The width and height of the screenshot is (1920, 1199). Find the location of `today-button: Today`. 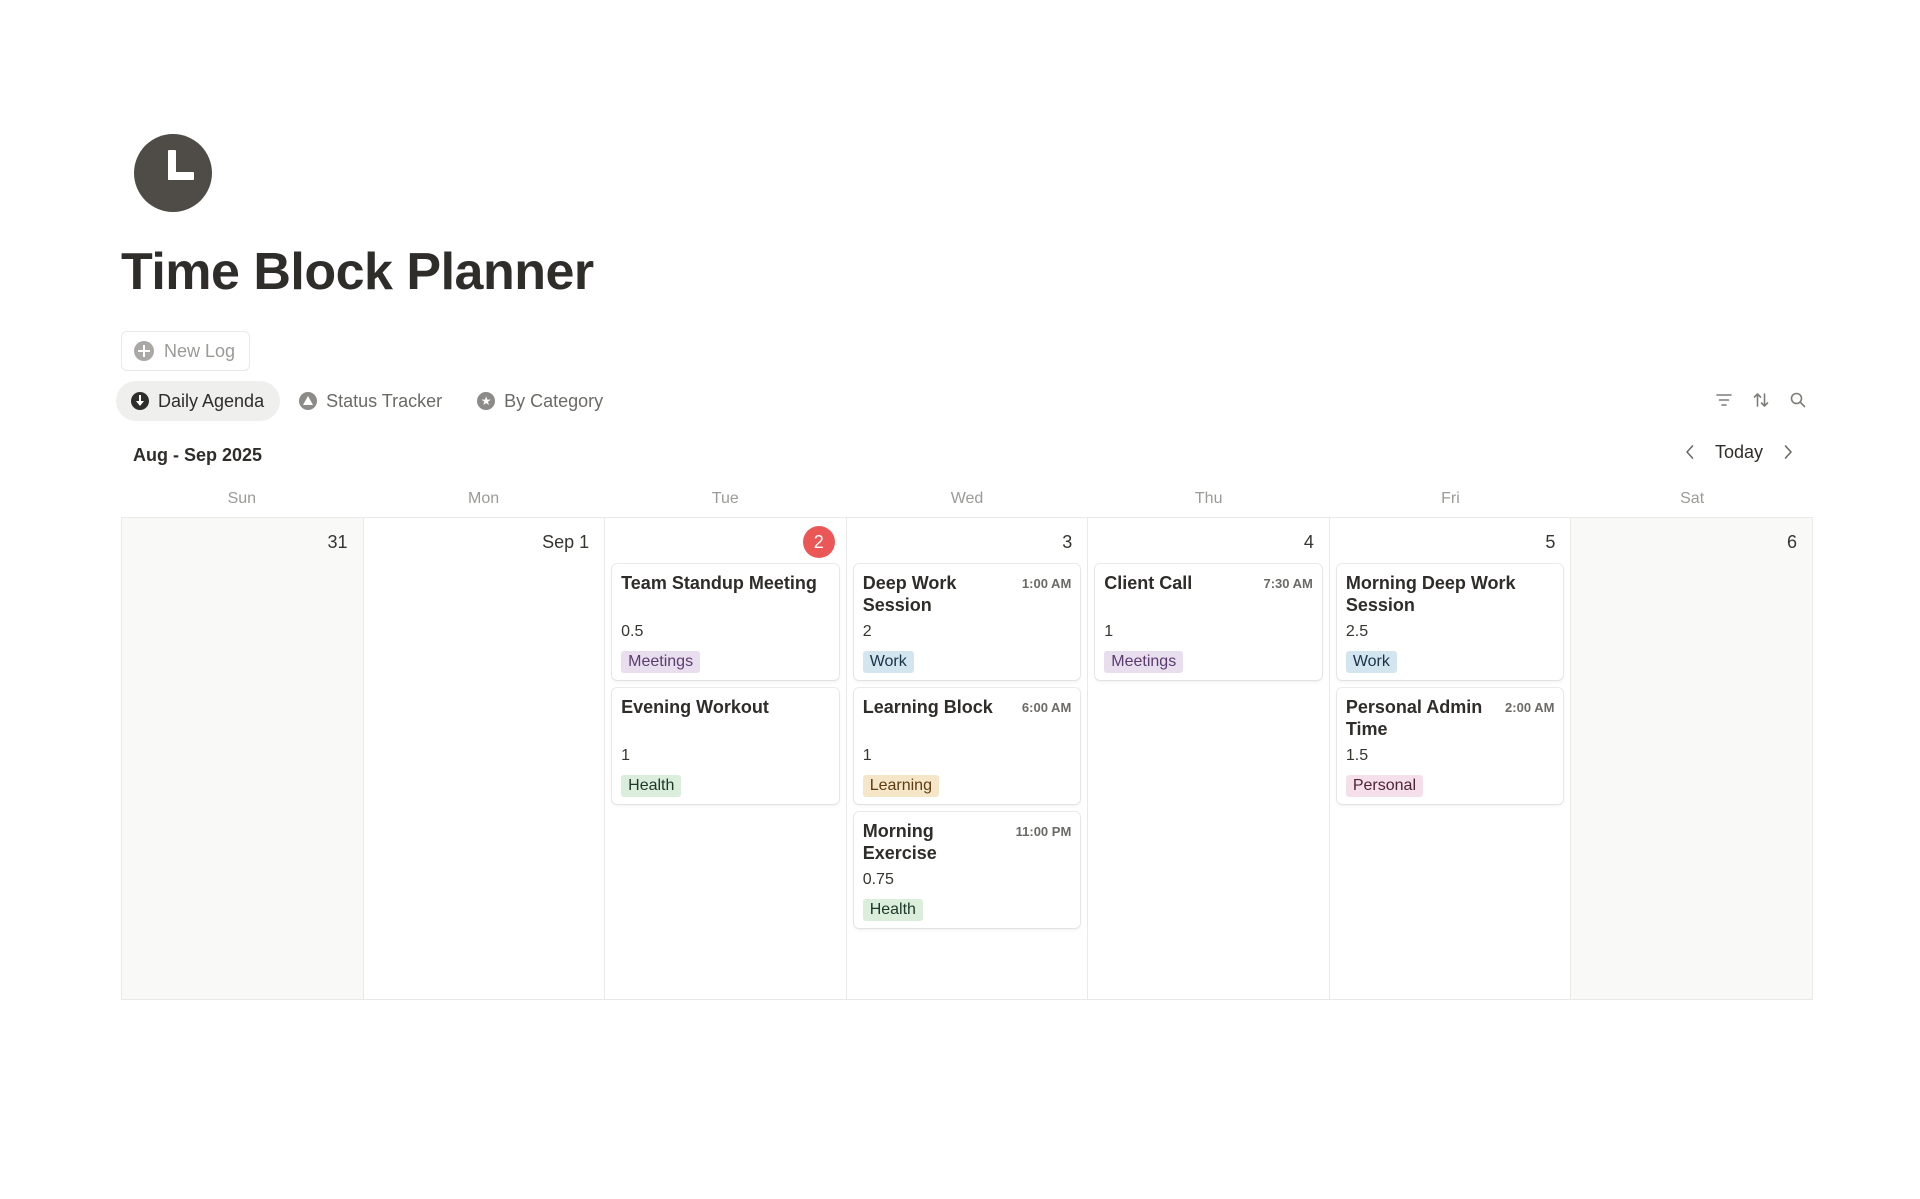

today-button: Today is located at coordinates (1739, 452).